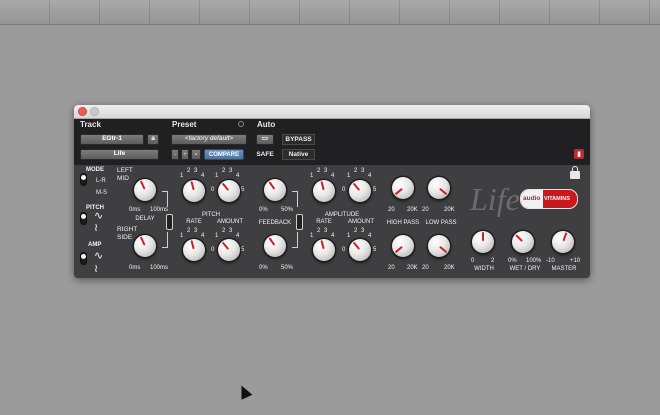 The height and width of the screenshot is (415, 660). I want to click on master-max-label: +10, so click(575, 261).